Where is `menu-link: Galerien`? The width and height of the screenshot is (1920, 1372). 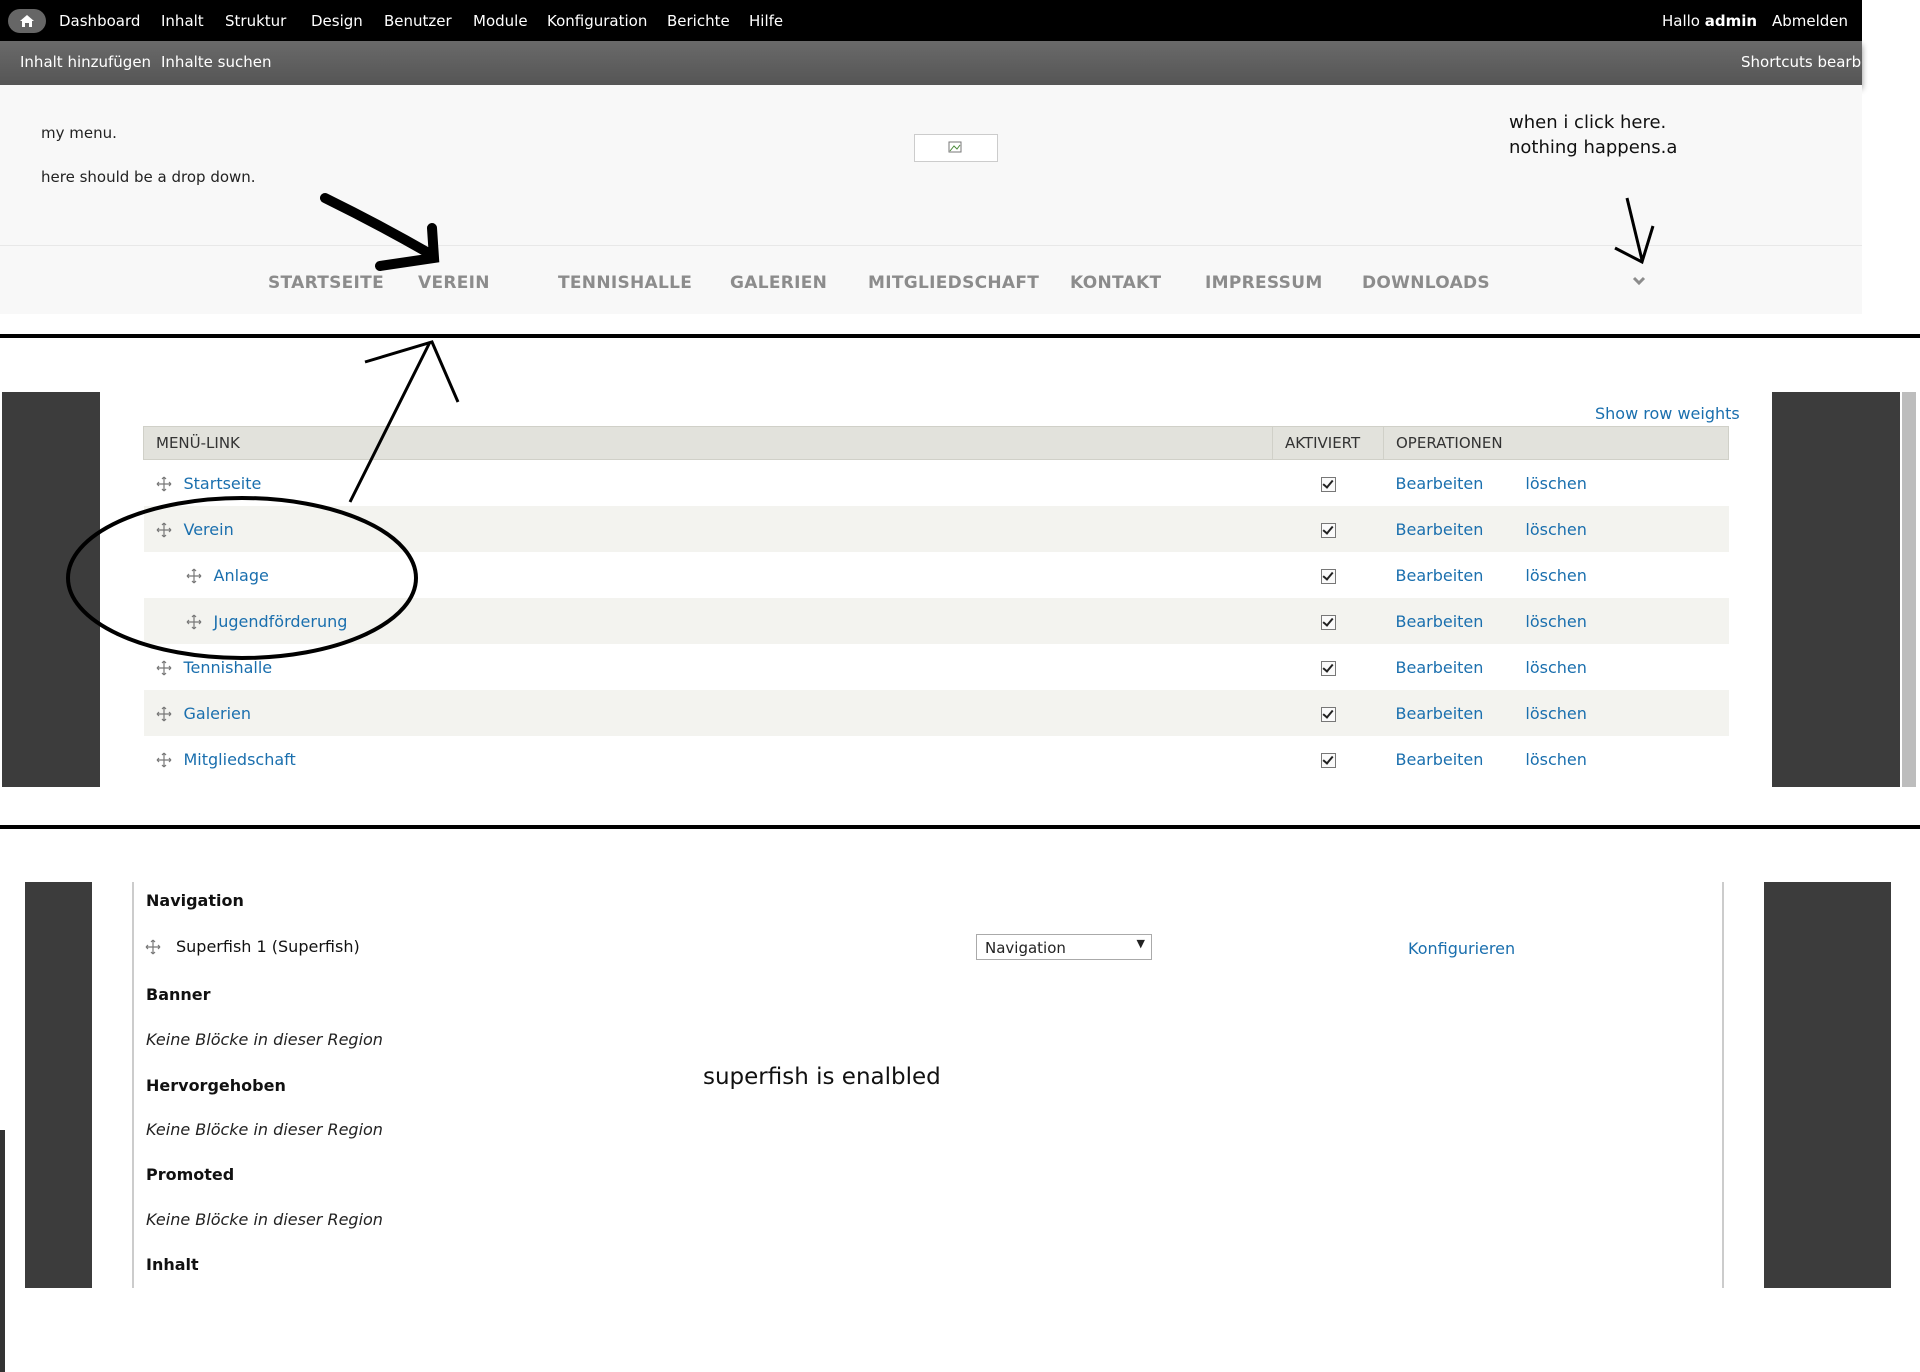
menu-link: Galerien is located at coordinates (218, 713).